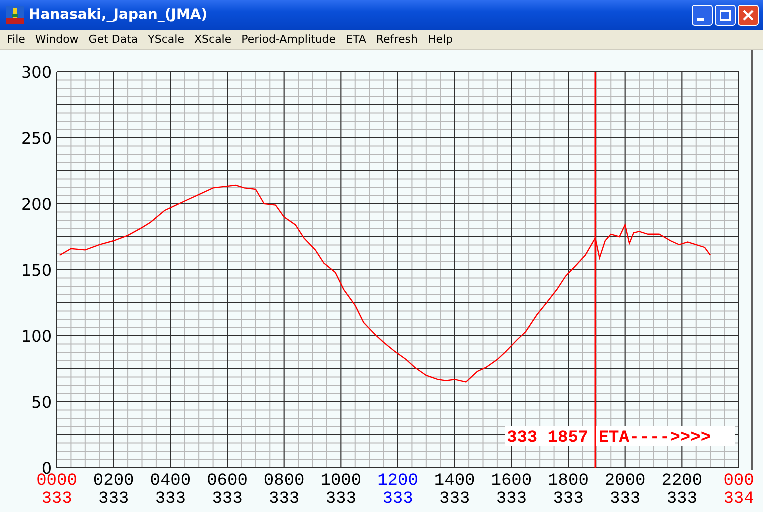  I want to click on x-tick-label: 1600, so click(511, 481).